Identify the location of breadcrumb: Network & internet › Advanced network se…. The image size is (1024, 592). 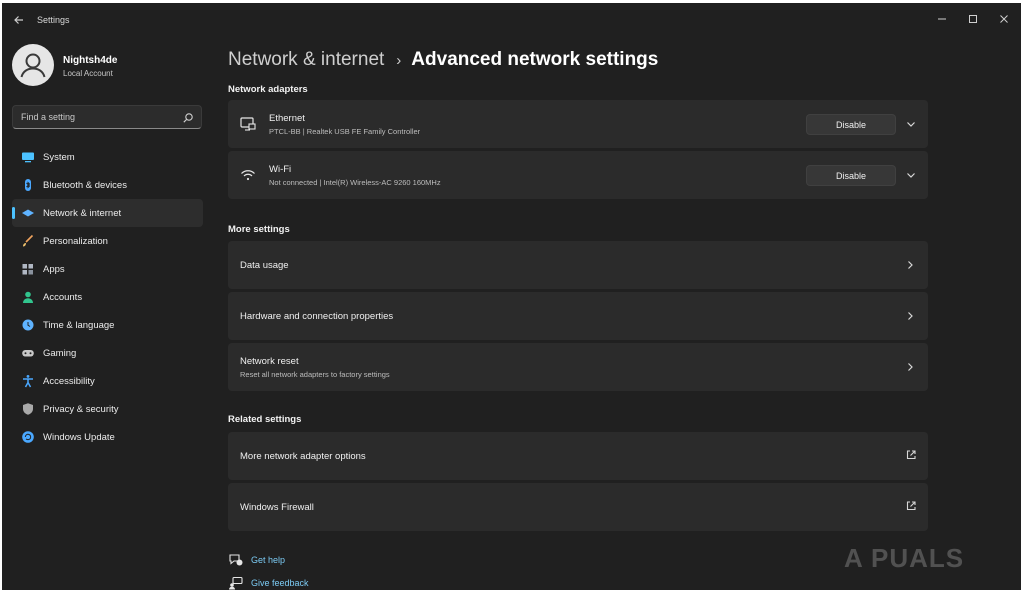
(443, 60).